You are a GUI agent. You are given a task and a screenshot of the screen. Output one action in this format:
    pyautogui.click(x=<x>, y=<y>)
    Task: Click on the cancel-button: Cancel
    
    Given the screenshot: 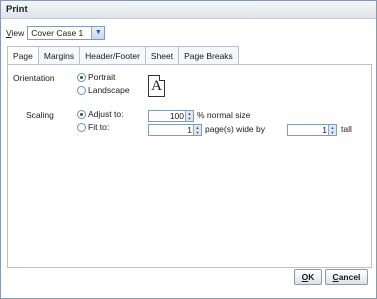 What is the action you would take?
    pyautogui.click(x=346, y=277)
    